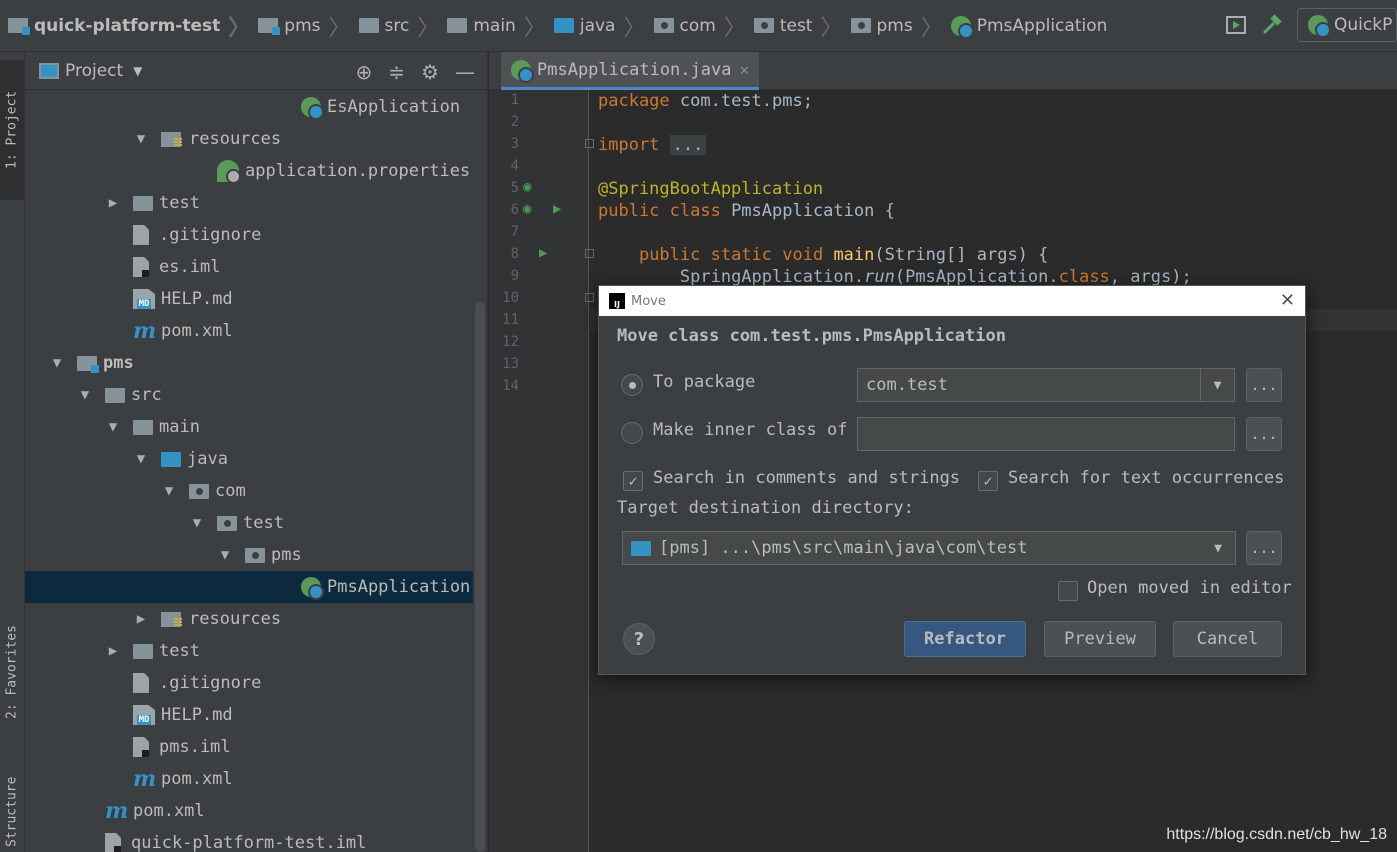 The width and height of the screenshot is (1397, 852). Describe the element at coordinates (249, 587) in the screenshot. I see `tree-node: PmsApplication` at that location.